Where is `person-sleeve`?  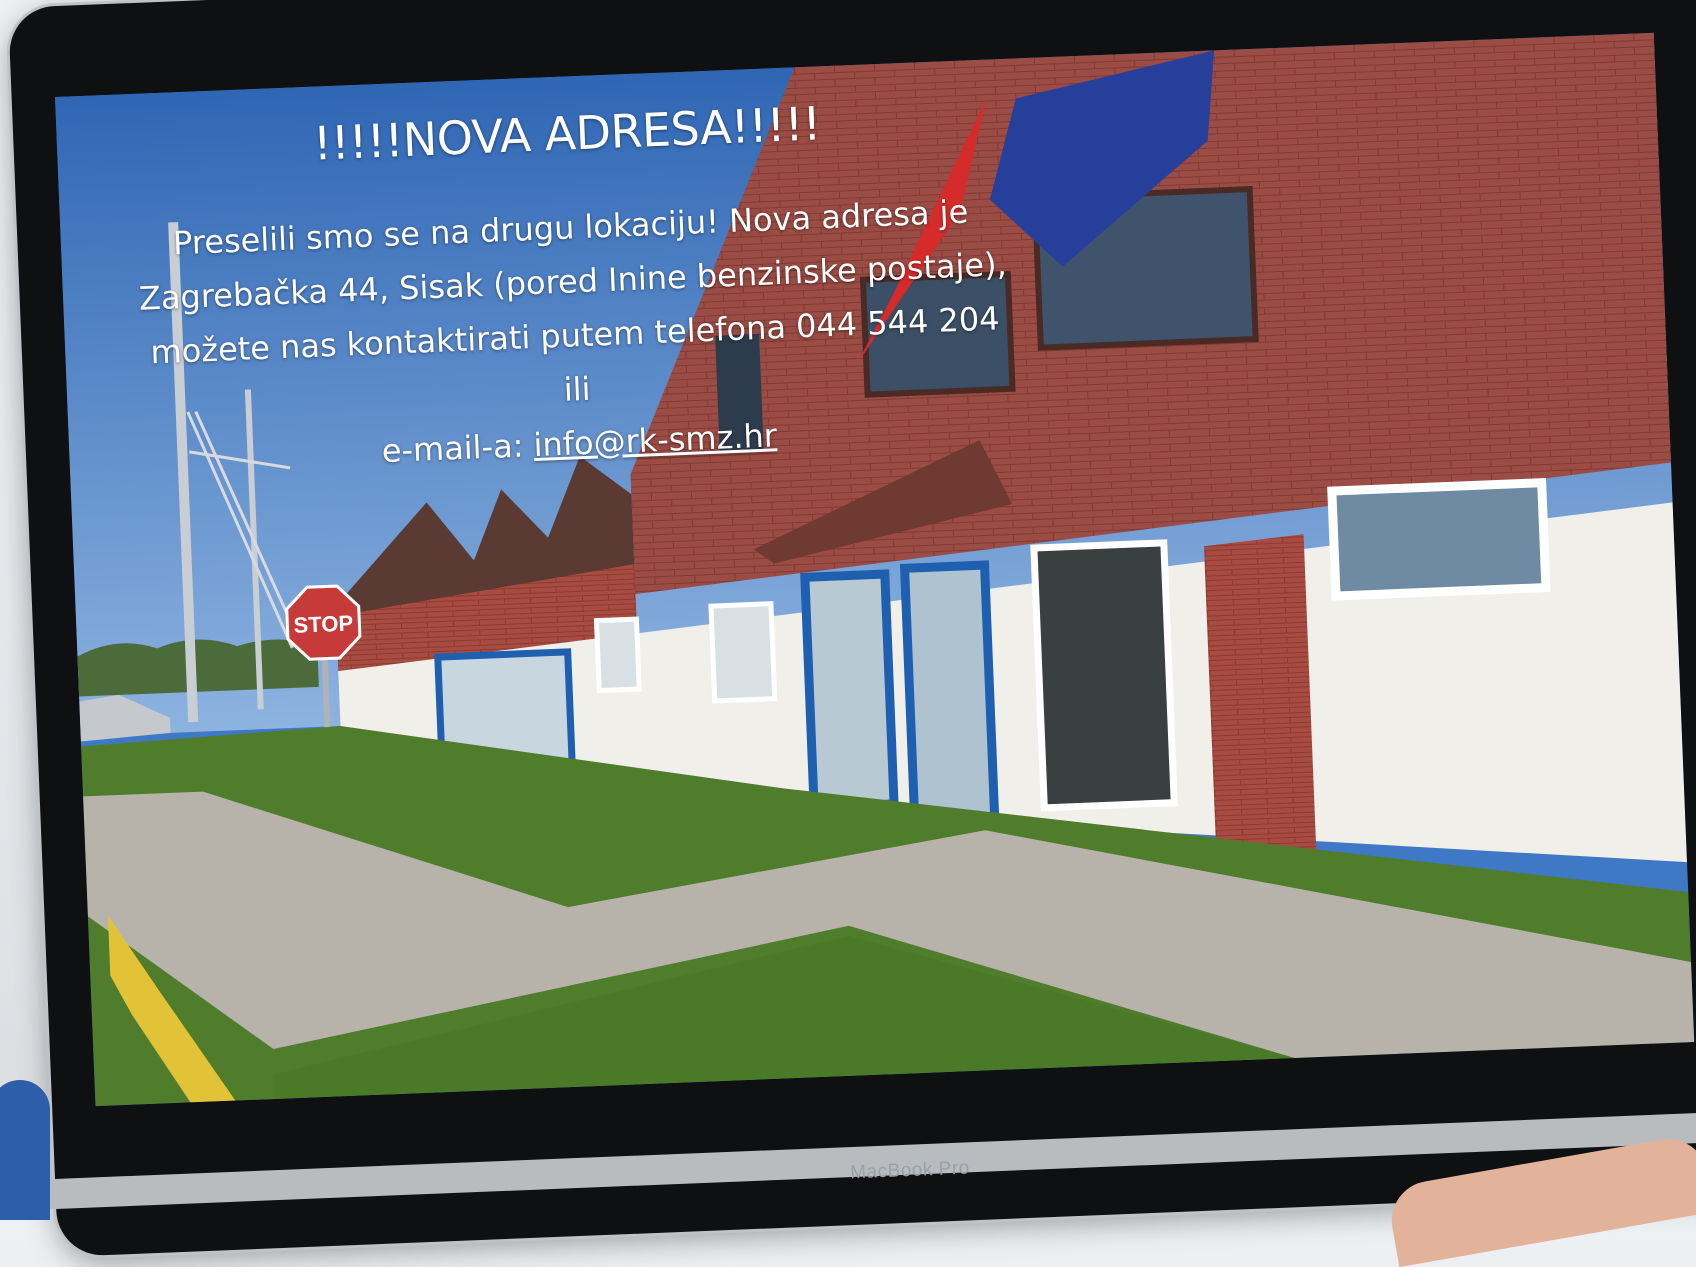 person-sleeve is located at coordinates (25, 1150).